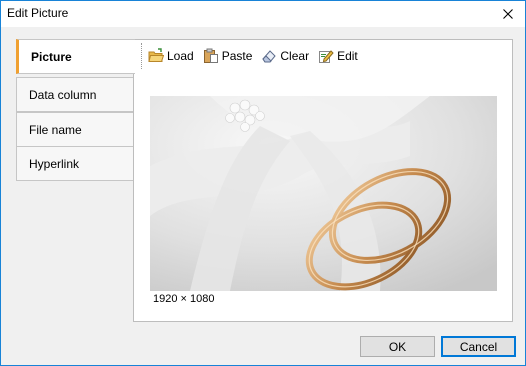 The image size is (526, 366). I want to click on tab-file-name: File name, so click(75, 129).